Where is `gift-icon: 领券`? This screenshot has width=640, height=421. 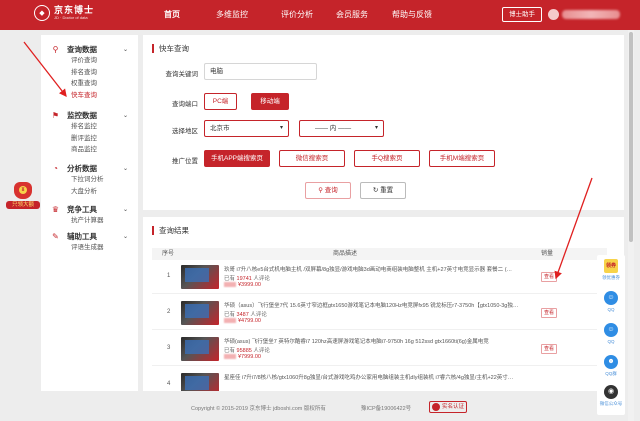 gift-icon: 领券 is located at coordinates (611, 266).